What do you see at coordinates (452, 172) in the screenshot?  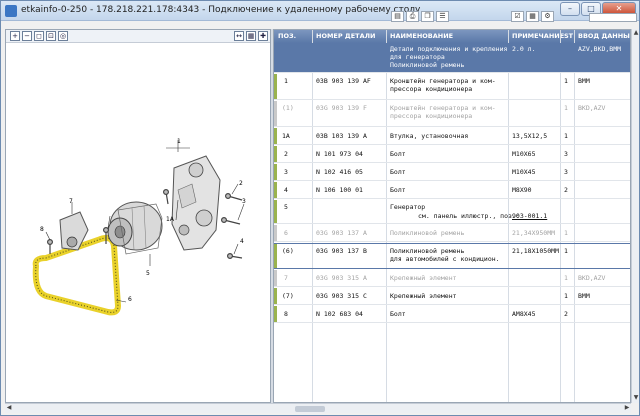 I see `table-row: 3 N 102 416 05 Болт M10X45 3` at bounding box center [452, 172].